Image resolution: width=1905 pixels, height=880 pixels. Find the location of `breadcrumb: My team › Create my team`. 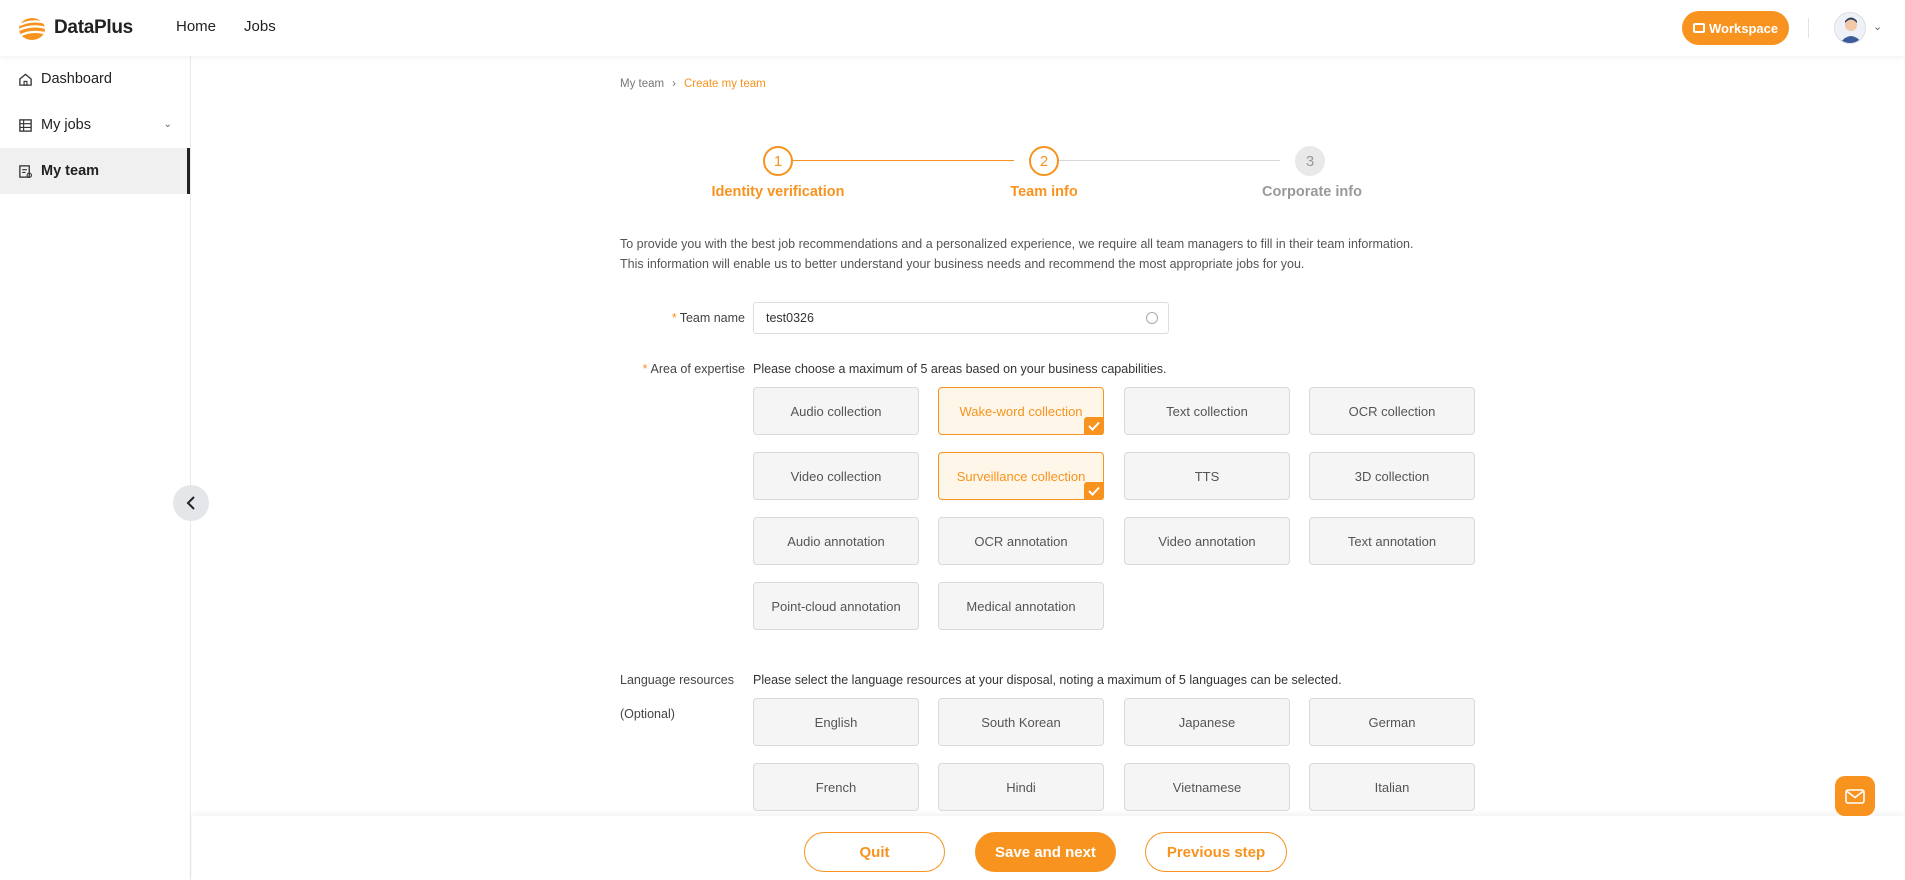

breadcrumb: My team › Create my team is located at coordinates (693, 84).